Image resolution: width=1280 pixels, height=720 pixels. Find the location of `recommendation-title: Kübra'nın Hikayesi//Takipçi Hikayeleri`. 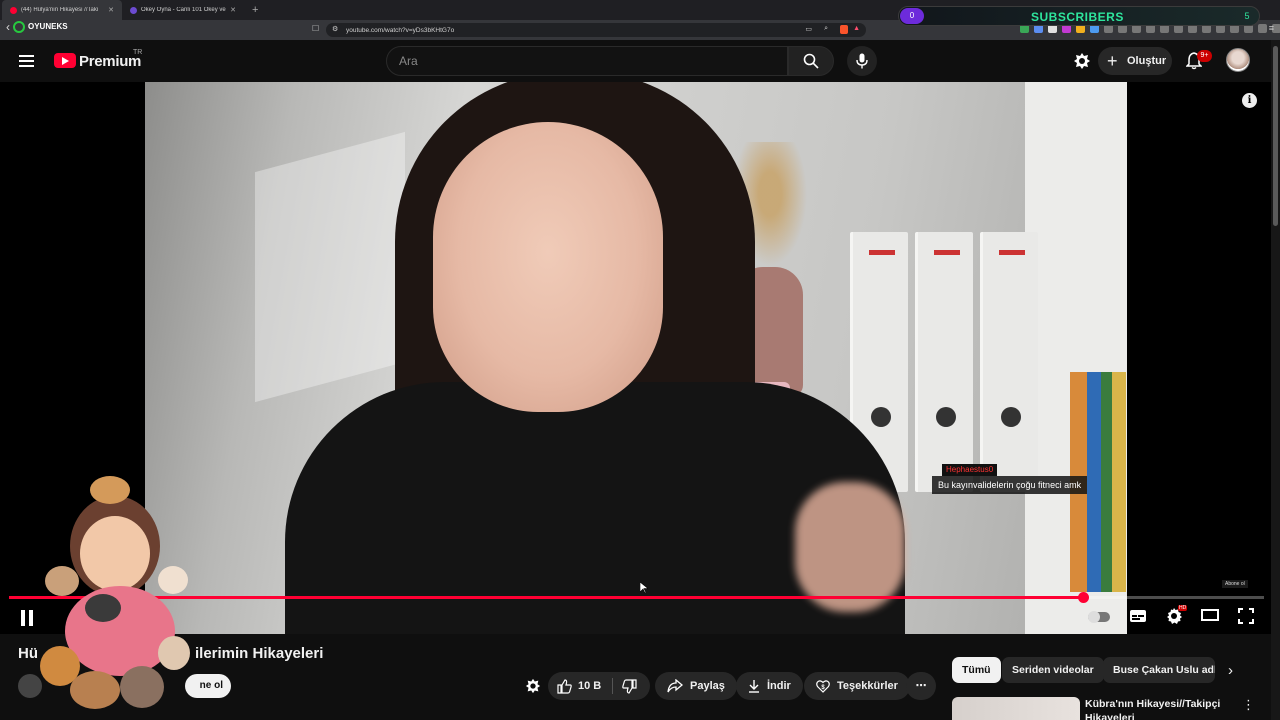

recommendation-title: Kübra'nın Hikayesi//Takipçi Hikayeleri is located at coordinates (1155, 708).